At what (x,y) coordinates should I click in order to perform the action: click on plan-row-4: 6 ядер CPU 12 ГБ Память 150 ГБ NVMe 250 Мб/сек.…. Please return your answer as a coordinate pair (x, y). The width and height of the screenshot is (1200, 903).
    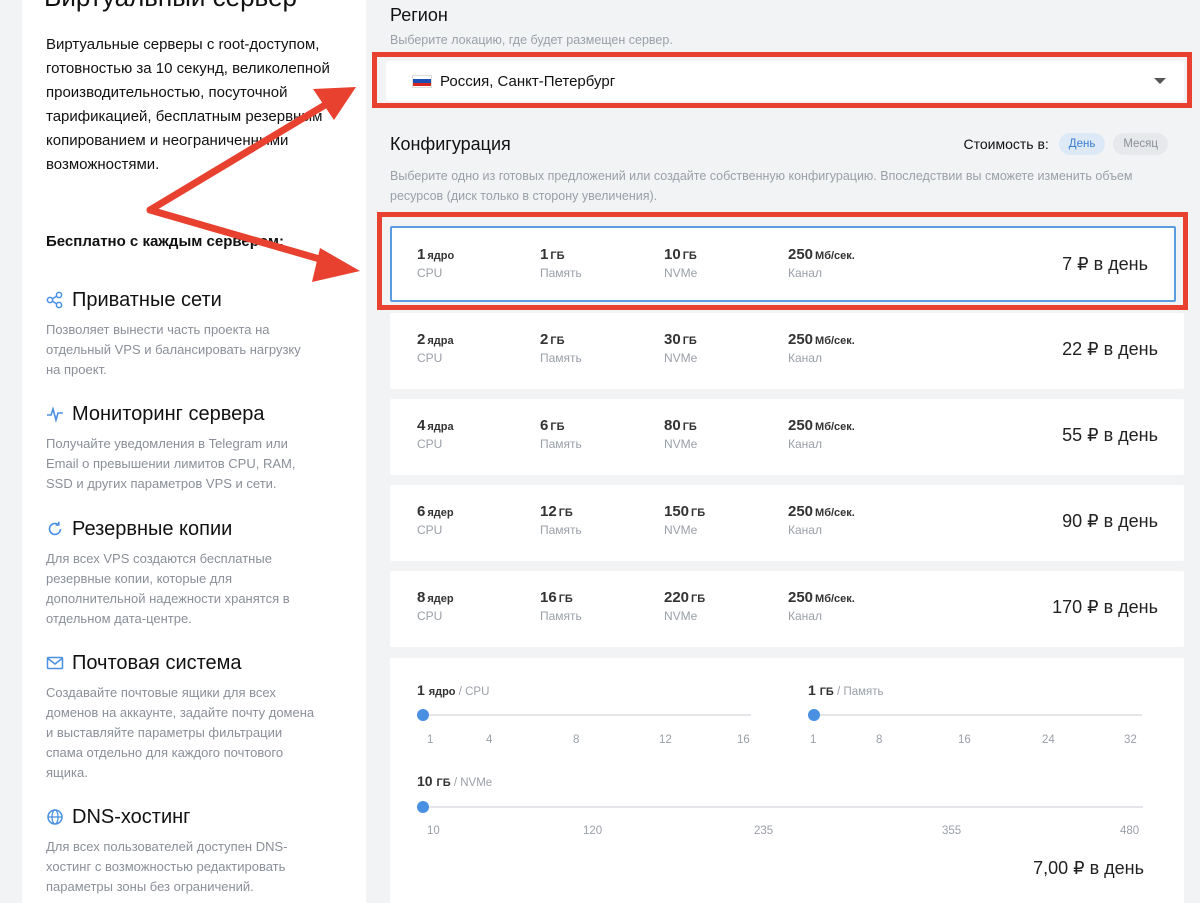
    Looking at the image, I should click on (787, 523).